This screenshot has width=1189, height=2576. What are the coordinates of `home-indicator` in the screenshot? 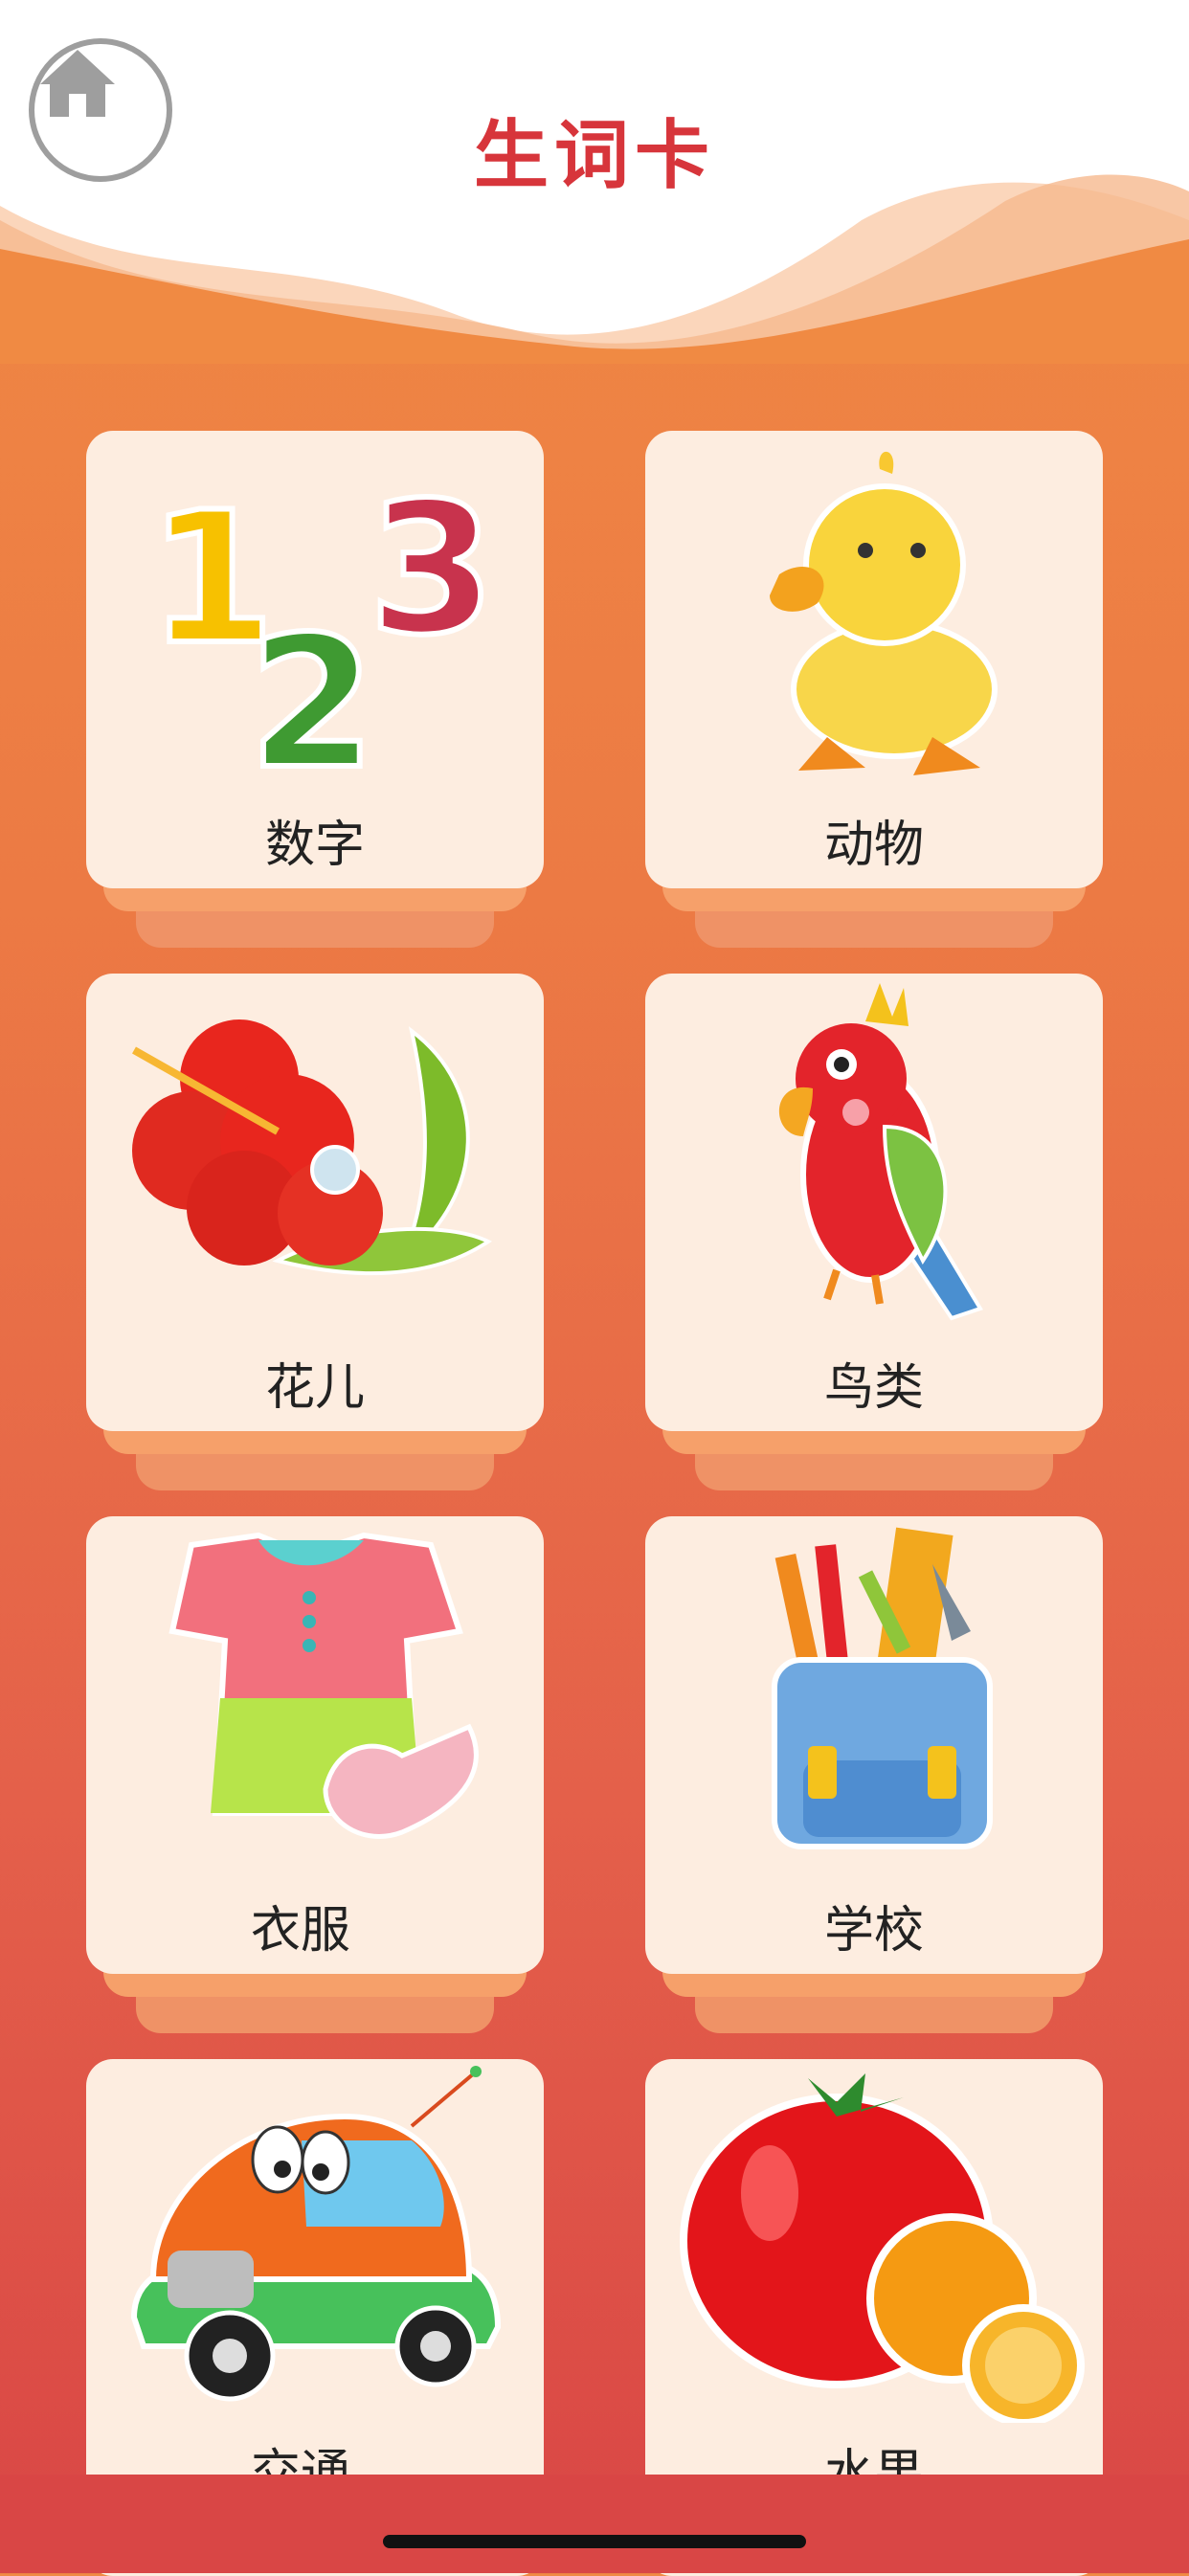 It's located at (594, 2542).